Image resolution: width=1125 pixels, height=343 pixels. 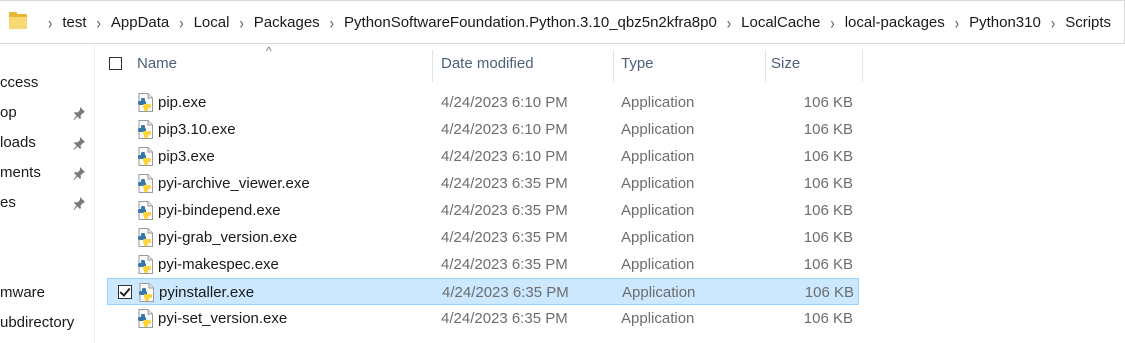 I want to click on nav-item-label: op, so click(x=8, y=112).